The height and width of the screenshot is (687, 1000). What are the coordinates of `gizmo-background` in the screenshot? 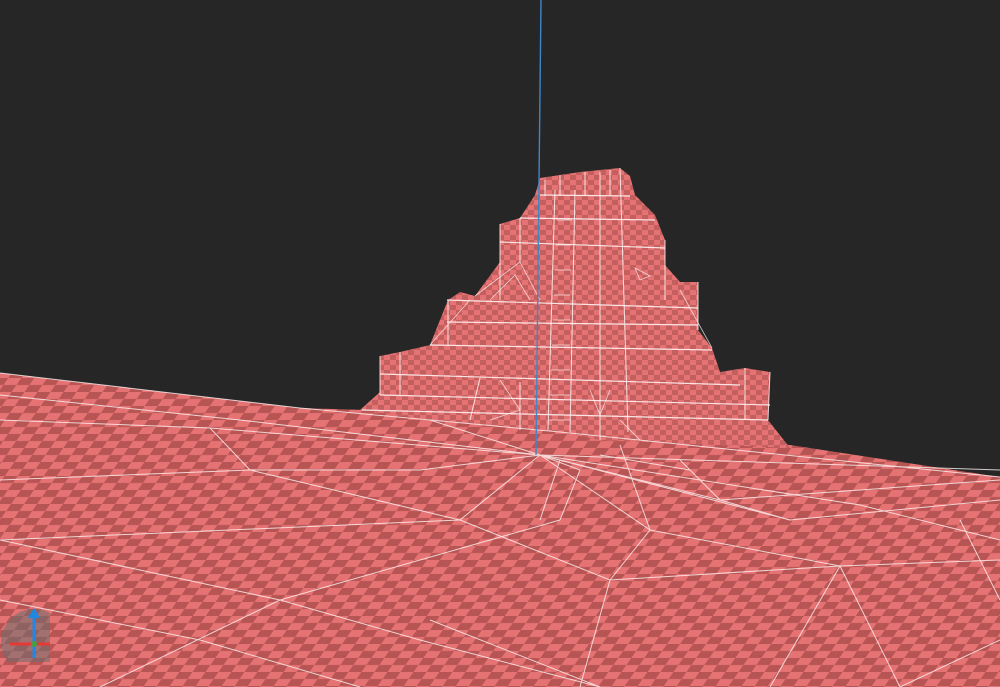 It's located at (25, 635).